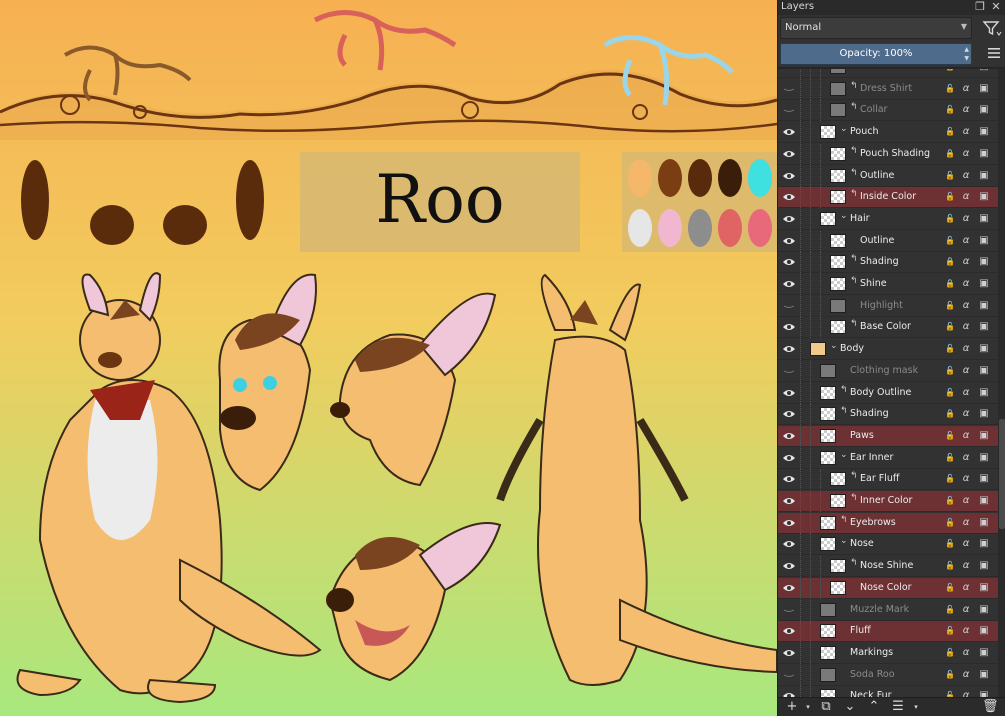  Describe the element at coordinates (888, 154) in the screenshot. I see `layer-row: ↰ Pouch Shading 🔒 α ▣` at that location.